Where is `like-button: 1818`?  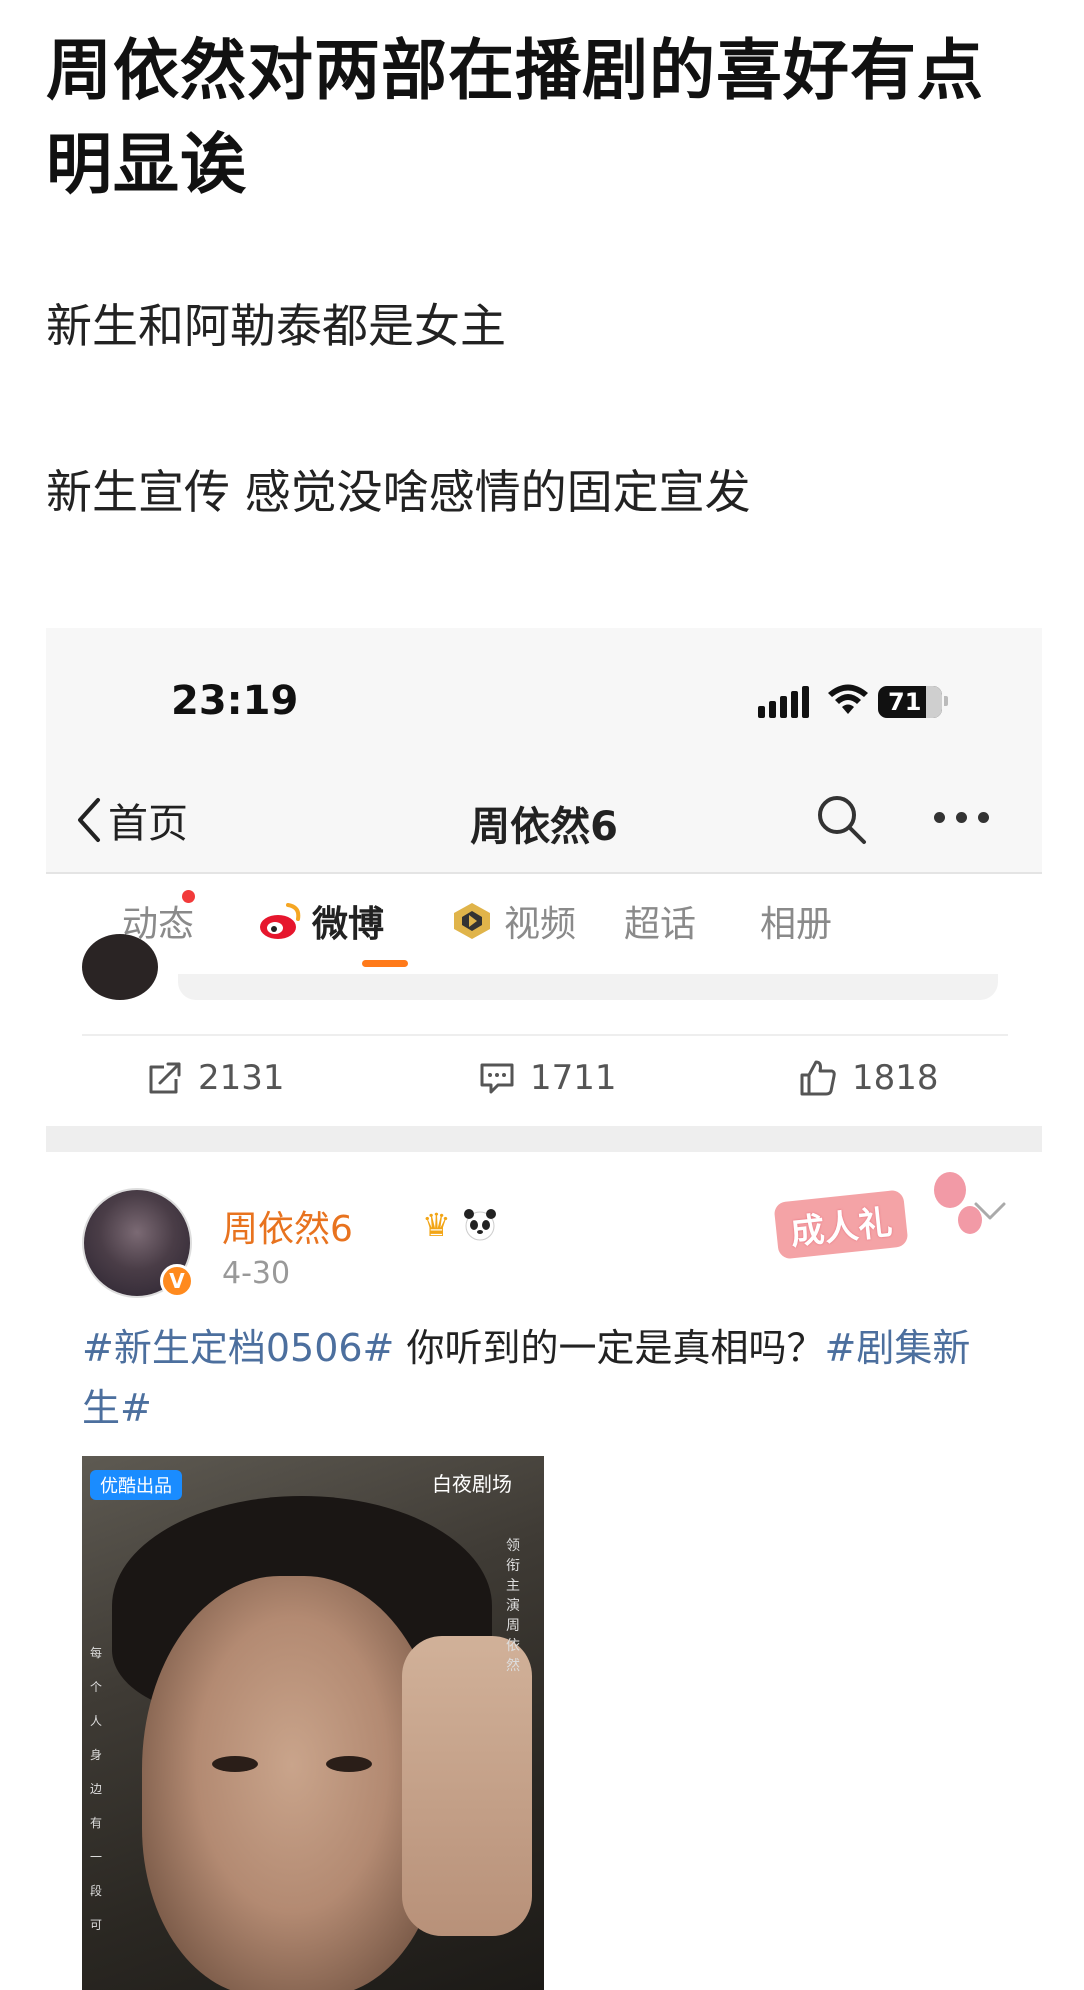 like-button: 1818 is located at coordinates (868, 1078).